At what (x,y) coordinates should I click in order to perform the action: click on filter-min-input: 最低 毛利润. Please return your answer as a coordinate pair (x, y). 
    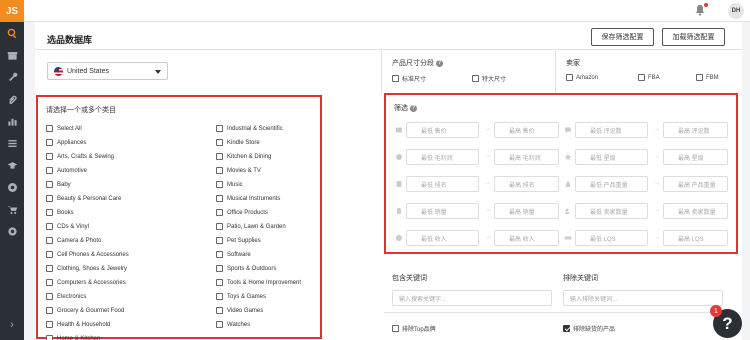
    Looking at the image, I should click on (442, 157).